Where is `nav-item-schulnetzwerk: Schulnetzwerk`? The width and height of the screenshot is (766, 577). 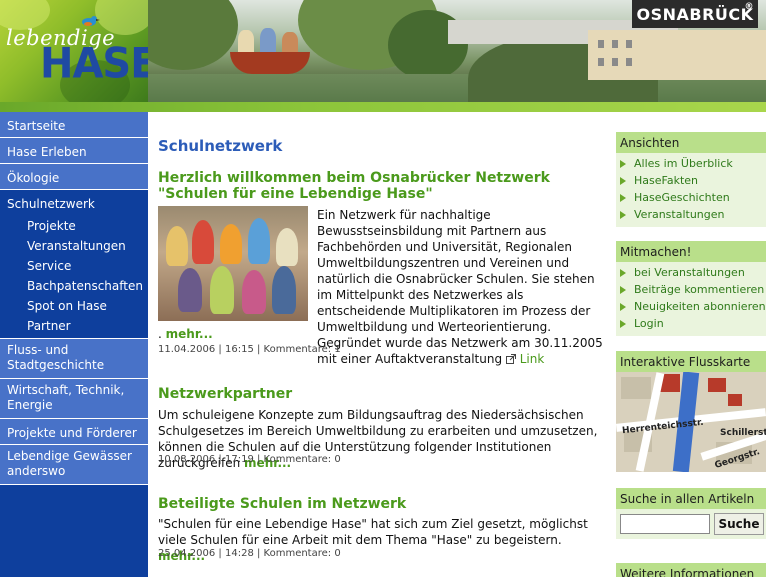 nav-item-schulnetzwerk: Schulnetzwerk is located at coordinates (74, 203).